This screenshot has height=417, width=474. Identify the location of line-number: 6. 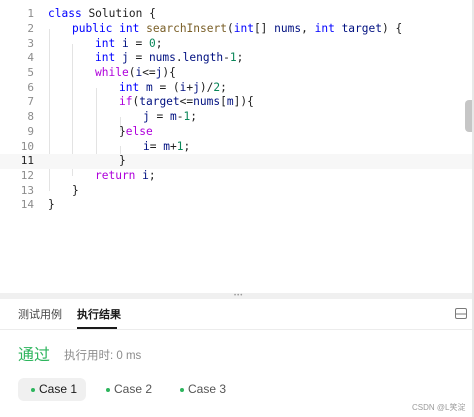
(30, 87).